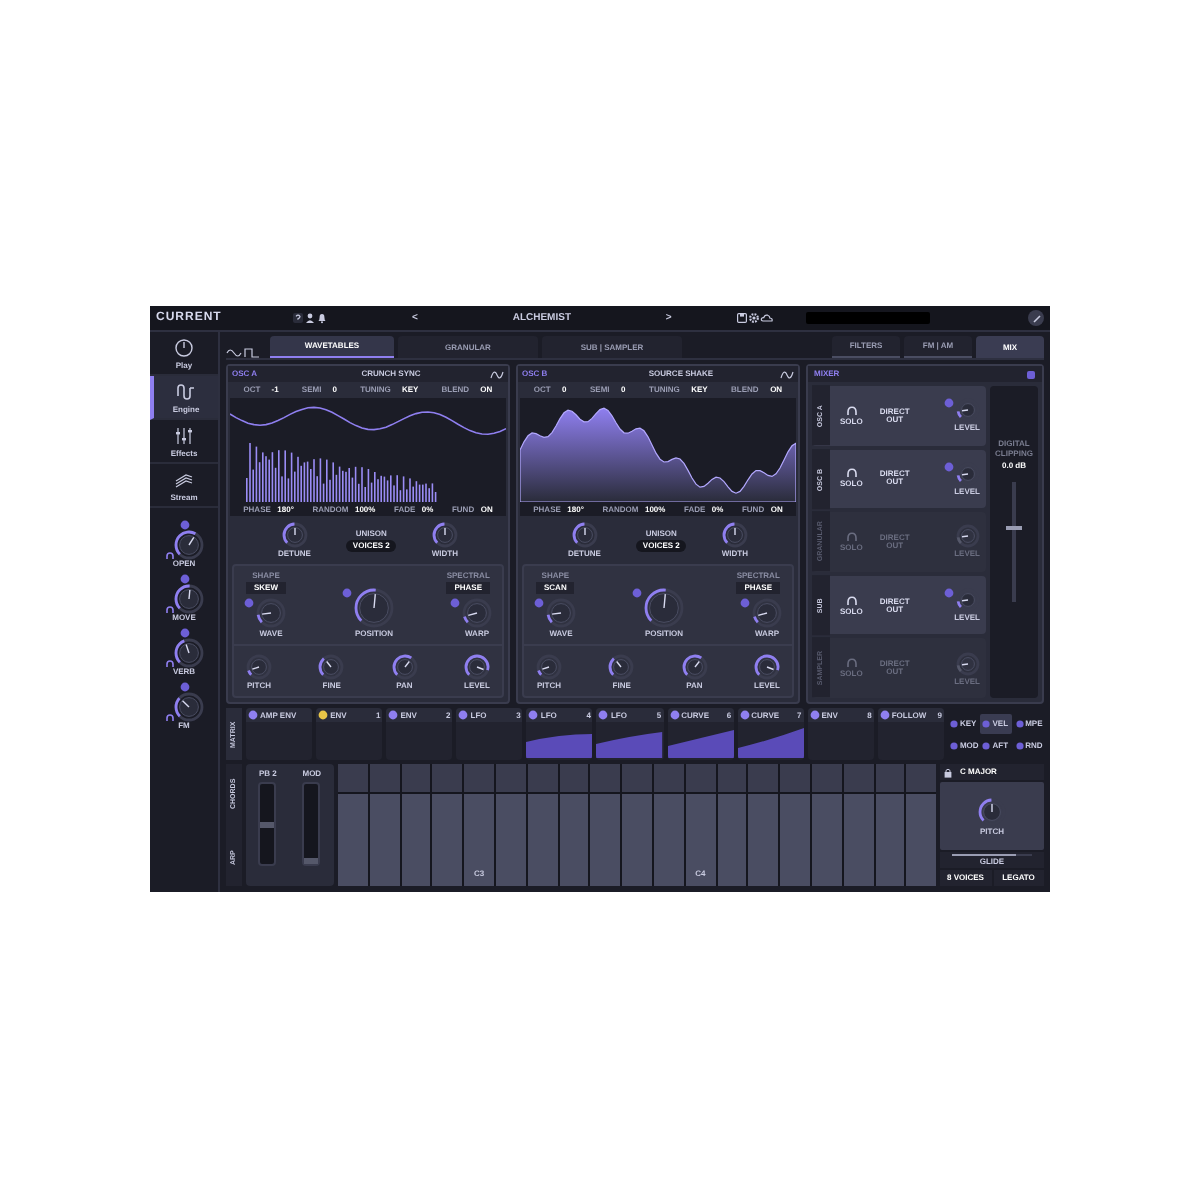 The height and width of the screenshot is (1200, 1200). Describe the element at coordinates (298, 318) in the screenshot. I see `help-icon` at that location.